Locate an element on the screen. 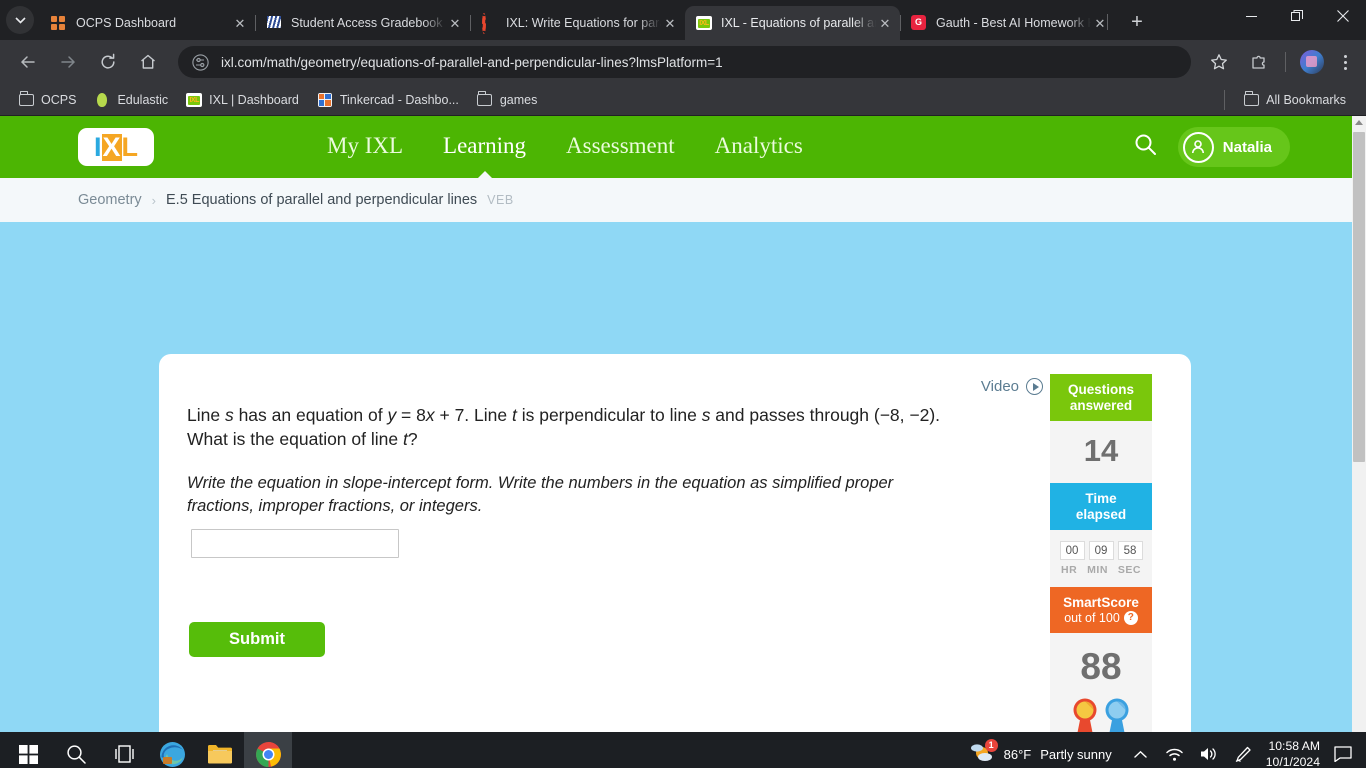 Image resolution: width=1366 pixels, height=768 pixels. q-seg: Line is located at coordinates (206, 415).